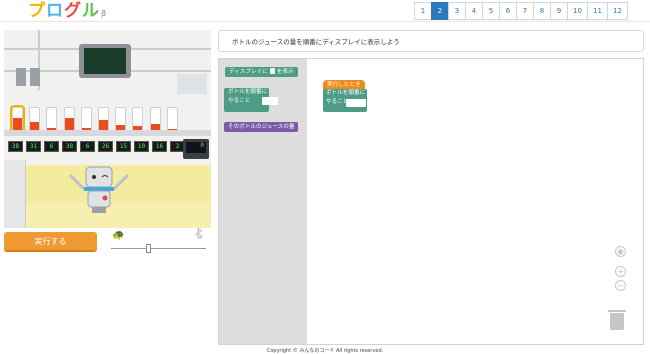 The width and height of the screenshot is (650, 354). What do you see at coordinates (431, 41) in the screenshot?
I see `task-instruction: ボトルのジュースの量を順番にディスプレイに表示しよう` at bounding box center [431, 41].